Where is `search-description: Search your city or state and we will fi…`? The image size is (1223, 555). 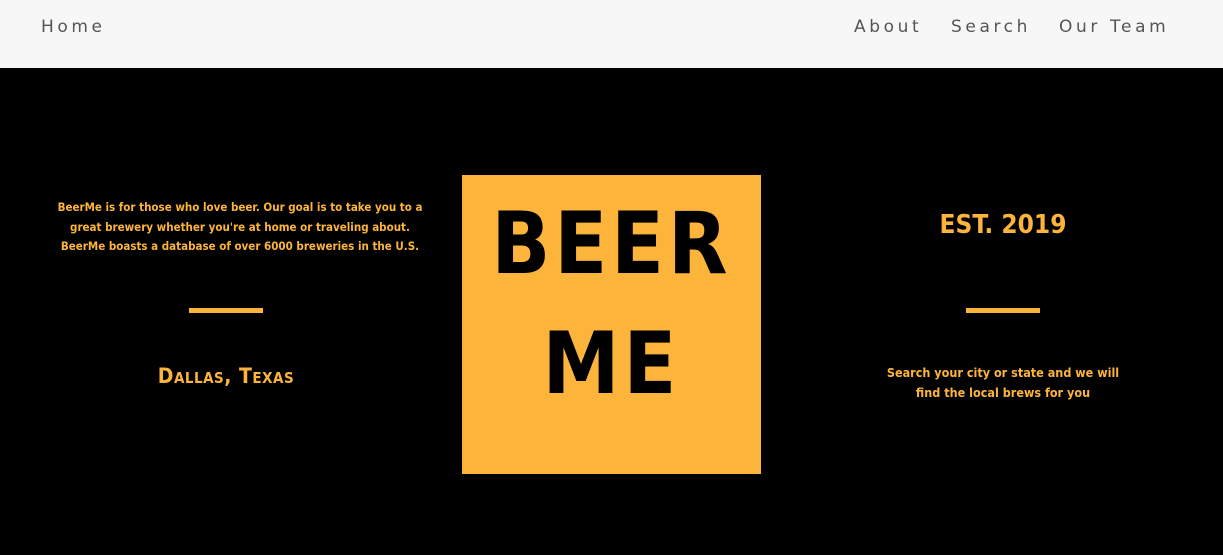 search-description: Search your city or state and we will fi… is located at coordinates (1003, 382).